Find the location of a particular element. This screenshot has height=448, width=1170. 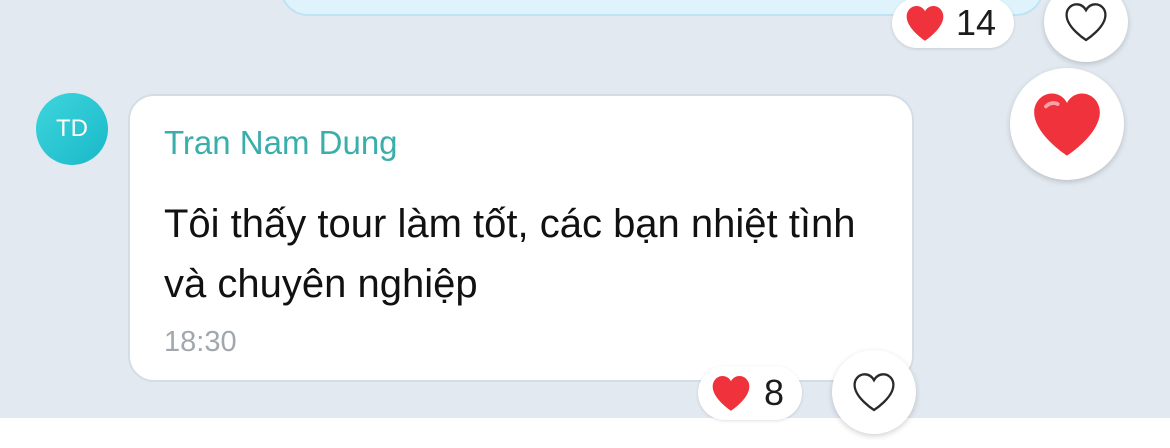

sender-name: Tran Nam Dung is located at coordinates (281, 143).